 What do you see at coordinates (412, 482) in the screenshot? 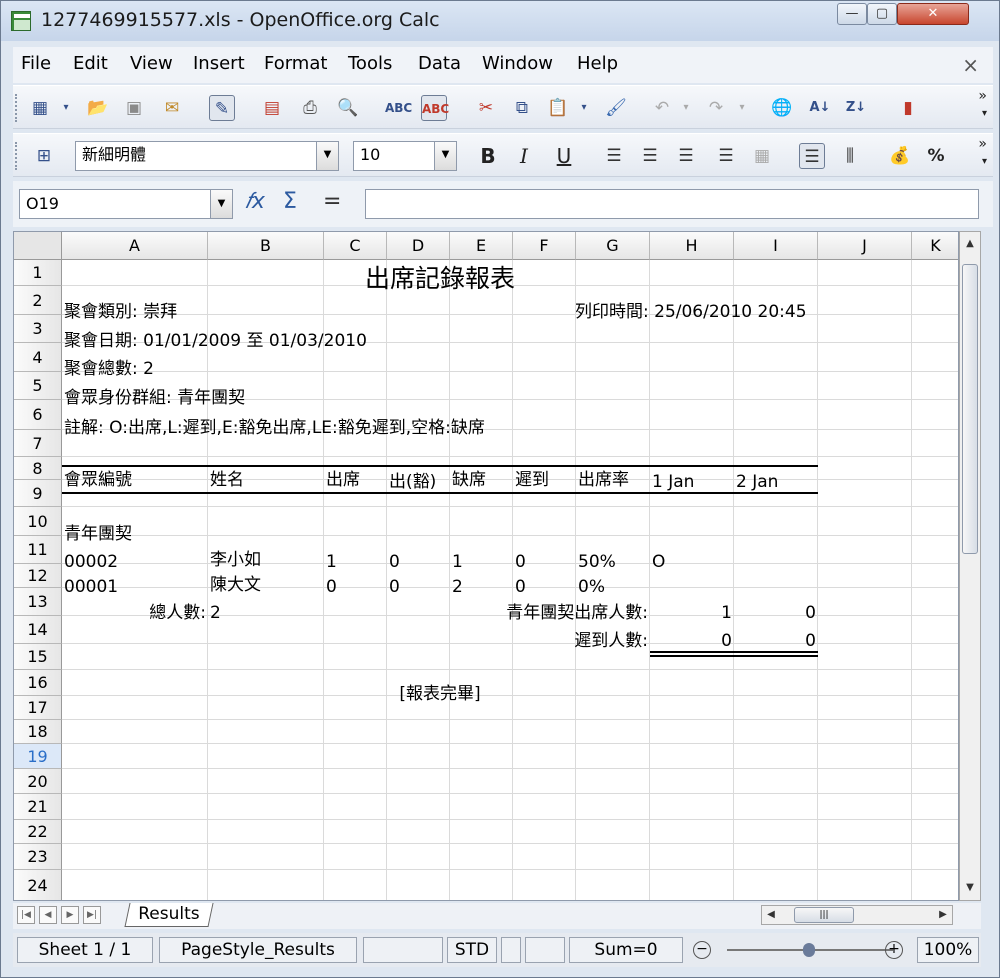
I see `header-exempt-attend: 出(豁)` at bounding box center [412, 482].